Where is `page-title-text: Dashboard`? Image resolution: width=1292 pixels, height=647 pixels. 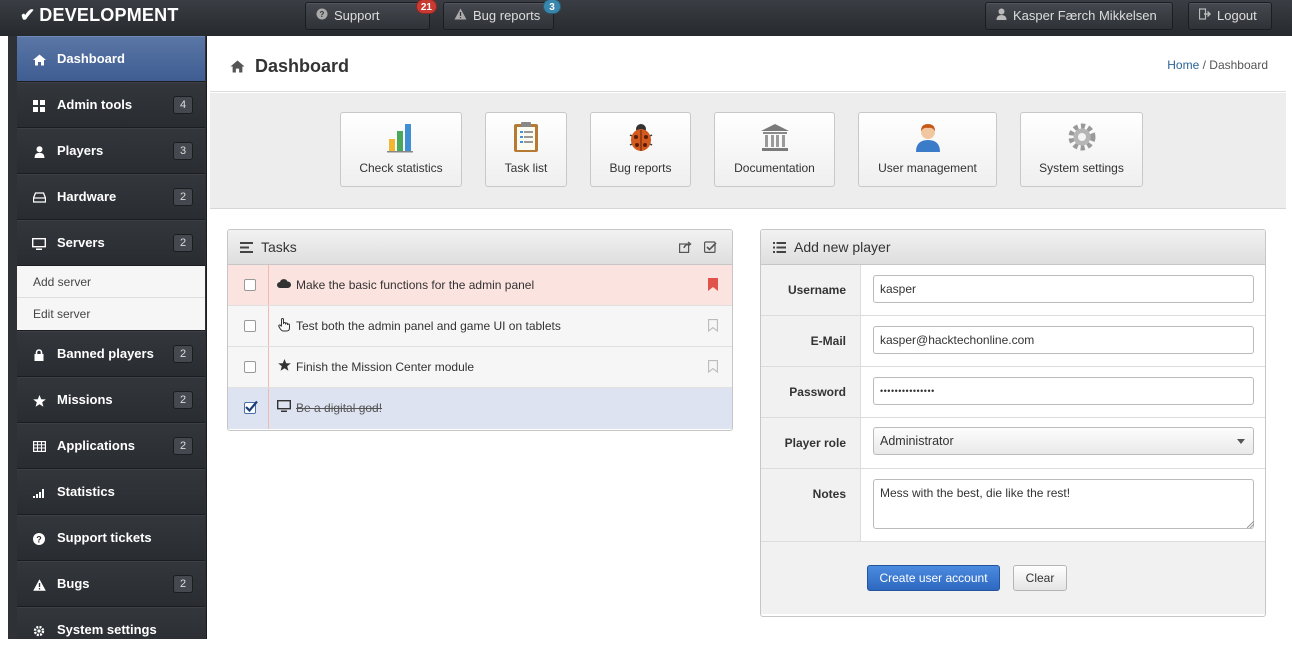 page-title-text: Dashboard is located at coordinates (302, 66).